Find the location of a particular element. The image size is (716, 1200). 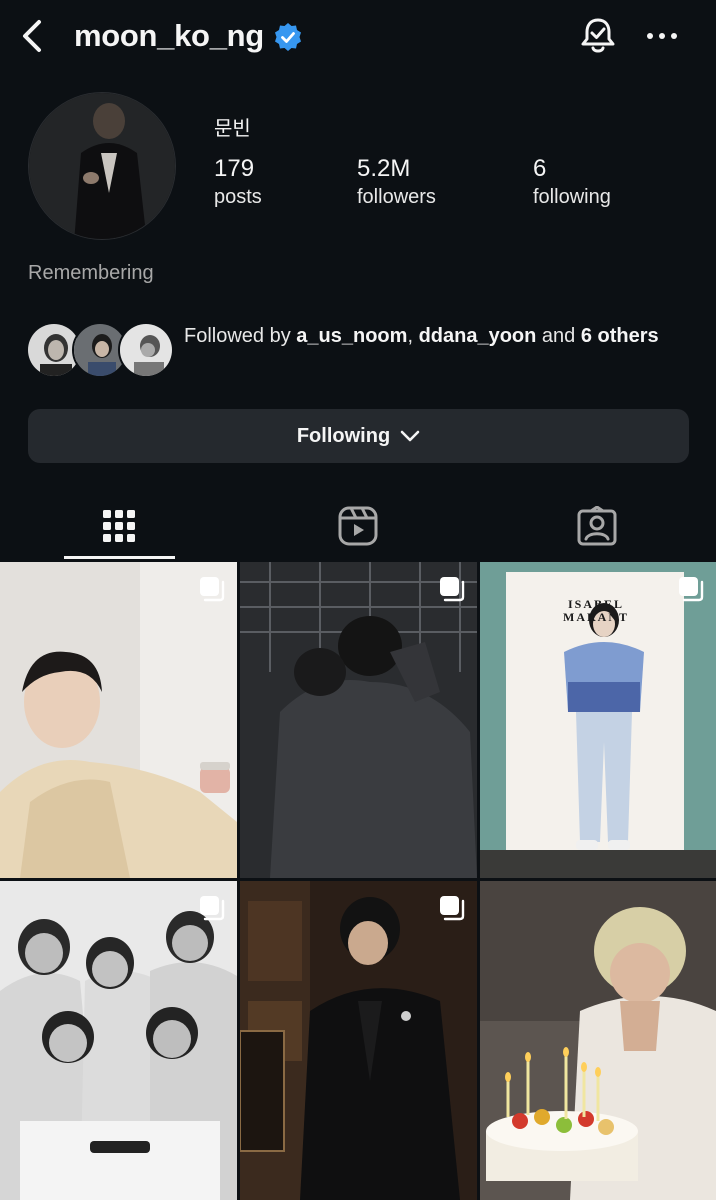

tab-reels is located at coordinates (358, 526).